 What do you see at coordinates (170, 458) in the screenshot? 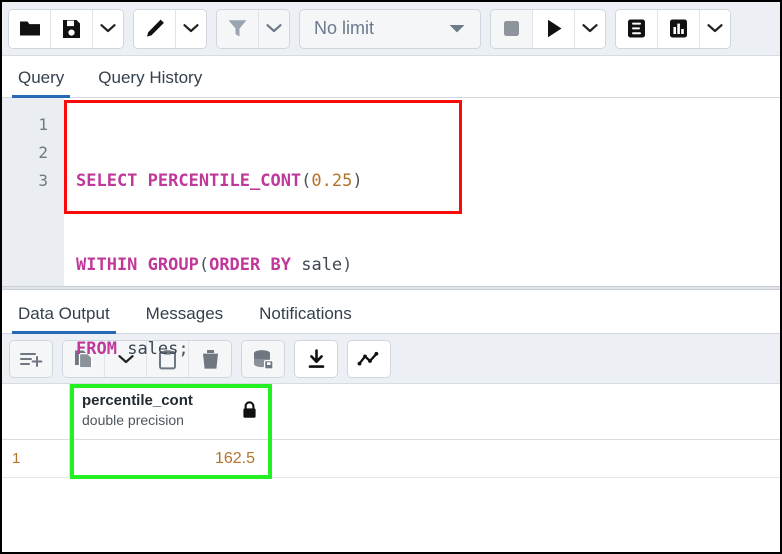
I see `grid-cell-percentile-cont: 162.5` at bounding box center [170, 458].